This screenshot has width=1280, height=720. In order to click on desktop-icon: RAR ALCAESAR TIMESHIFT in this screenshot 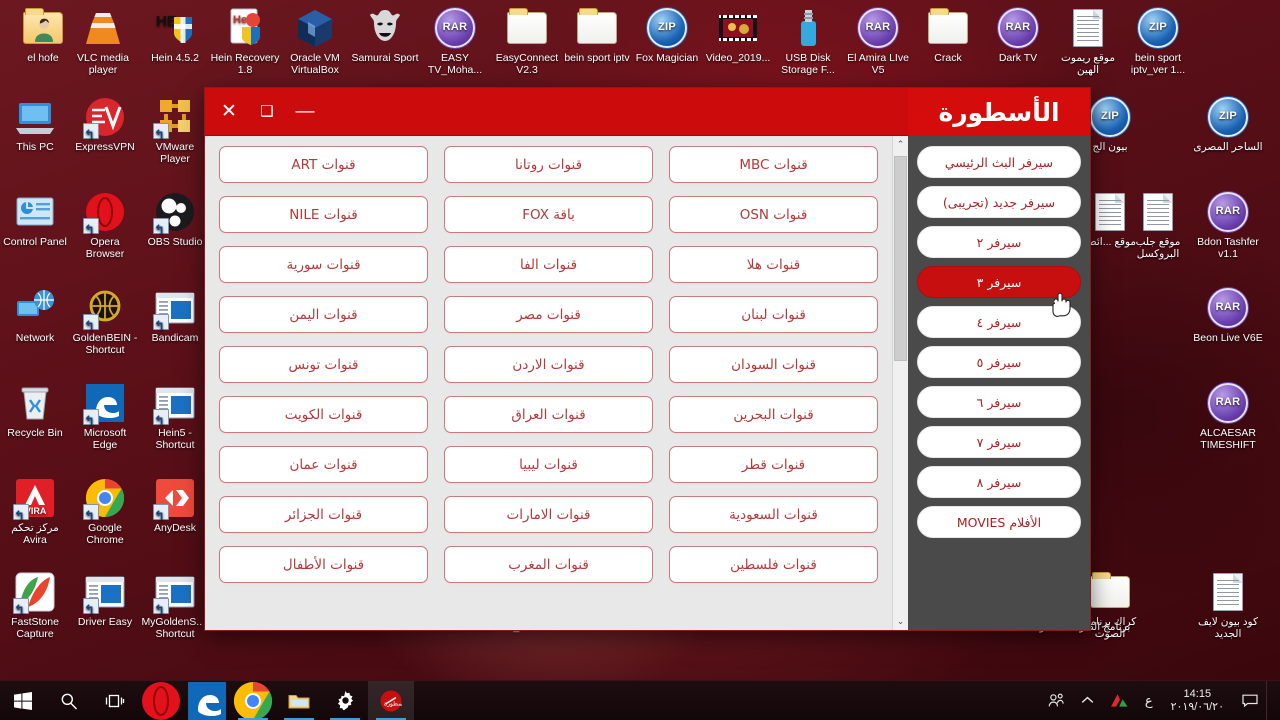, I will do `click(1228, 416)`.